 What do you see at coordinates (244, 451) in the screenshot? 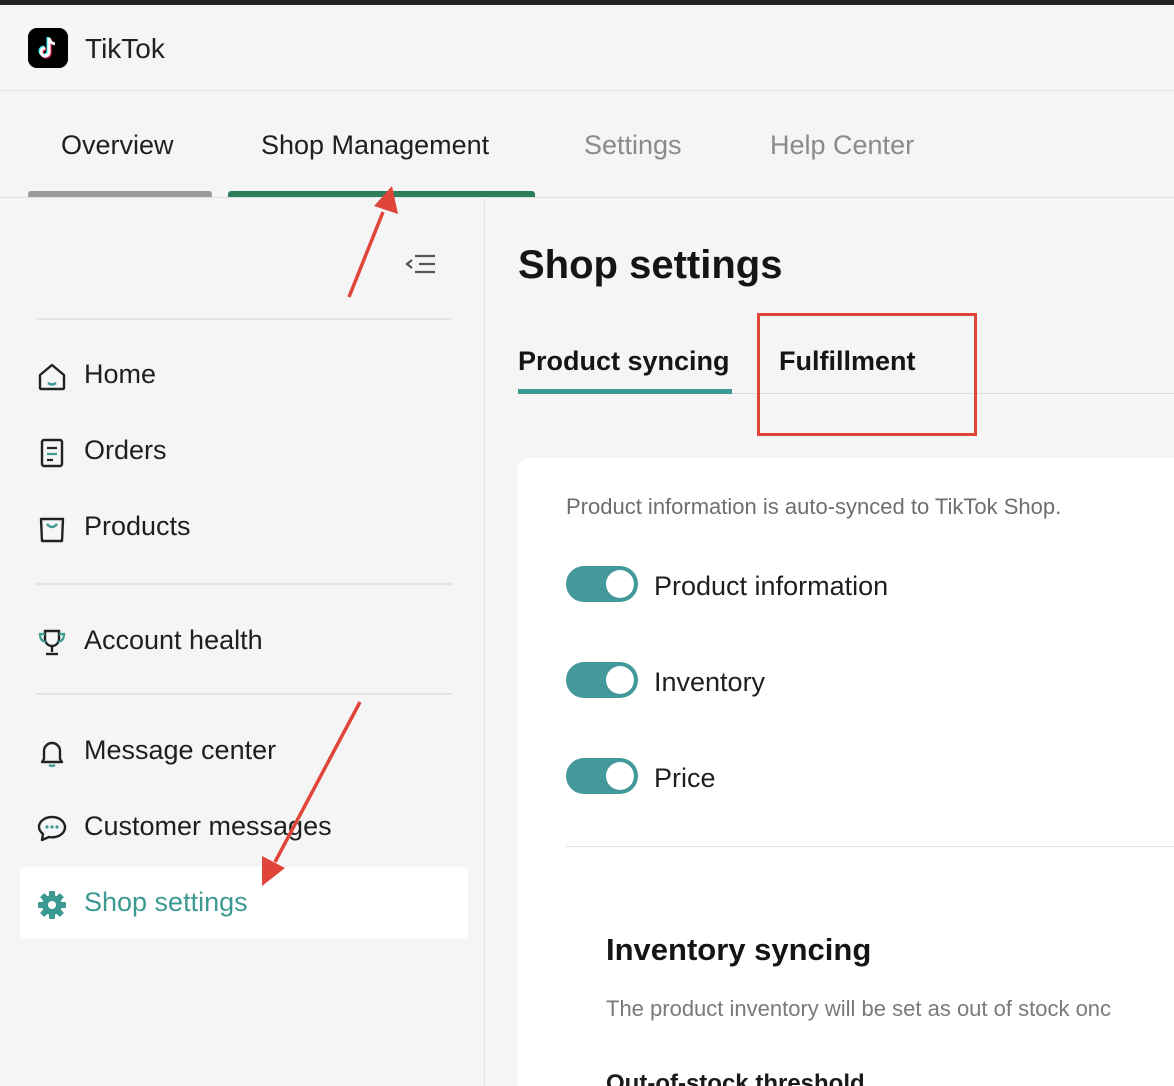
I see `sidebar-item-orders: Orders` at bounding box center [244, 451].